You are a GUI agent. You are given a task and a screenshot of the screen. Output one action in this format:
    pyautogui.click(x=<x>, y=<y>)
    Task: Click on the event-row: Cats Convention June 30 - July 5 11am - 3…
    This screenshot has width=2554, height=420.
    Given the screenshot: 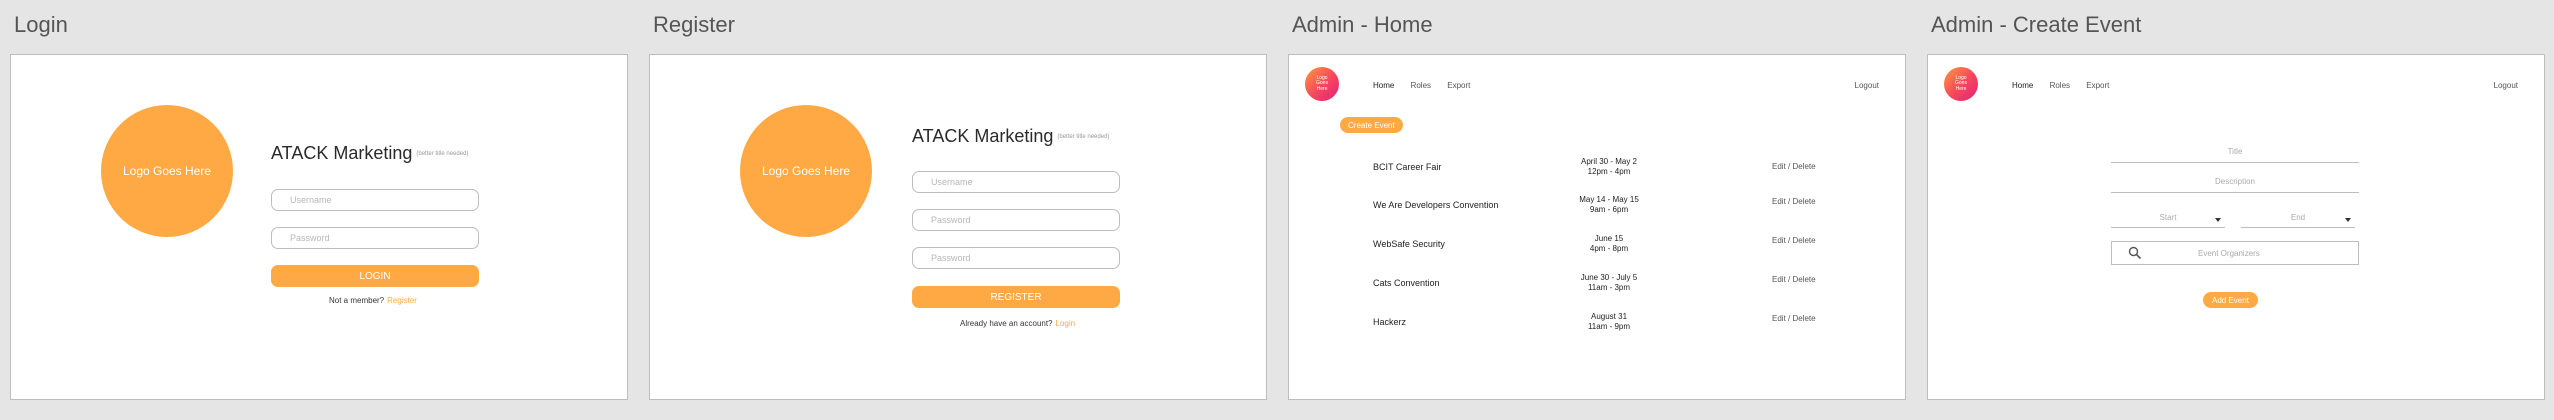 What is the action you would take?
    pyautogui.click(x=1598, y=284)
    